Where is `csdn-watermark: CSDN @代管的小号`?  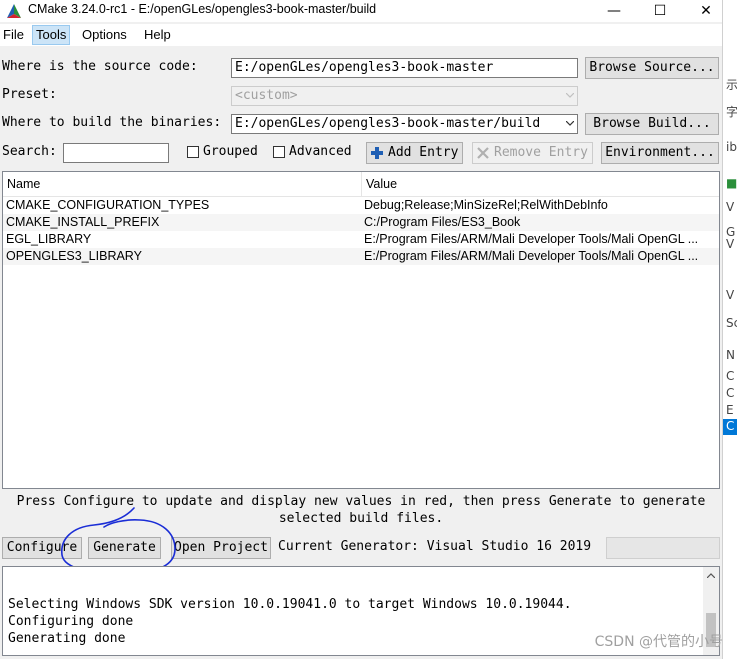 csdn-watermark: CSDN @代管的小号 is located at coordinates (658, 642).